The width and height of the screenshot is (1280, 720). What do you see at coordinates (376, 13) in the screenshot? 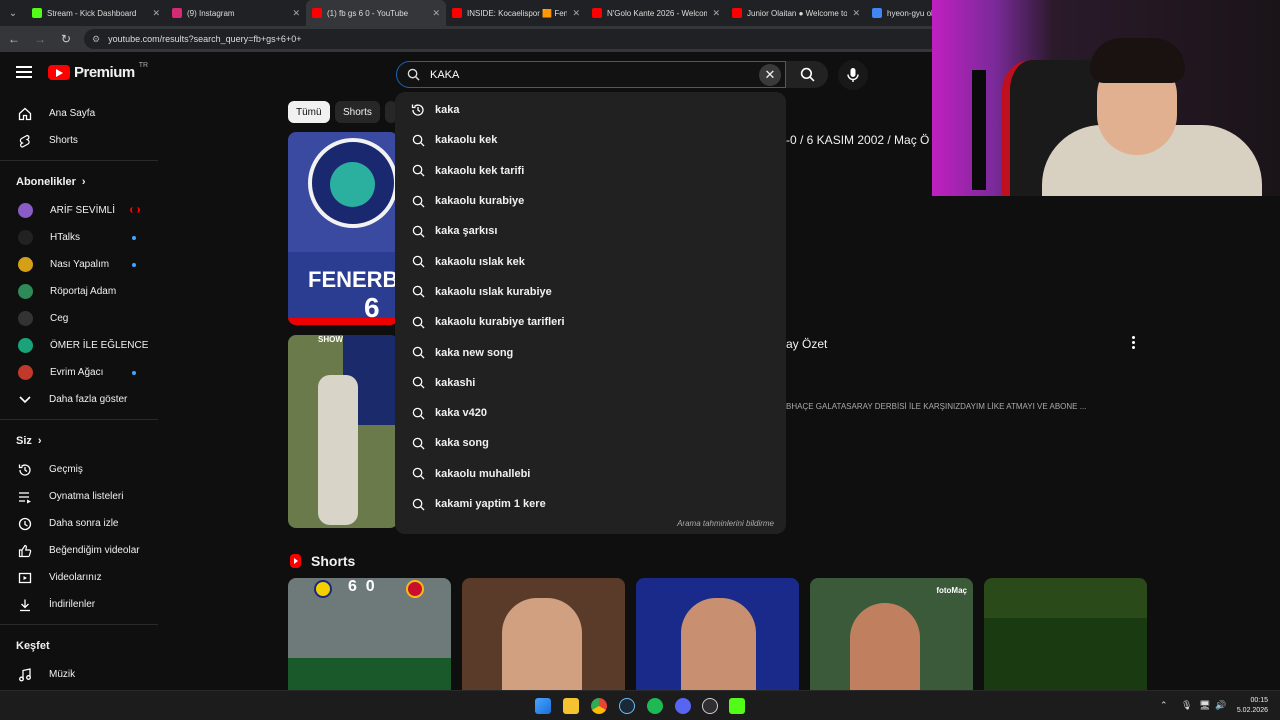
I see `browser-tab: (1) fb gs 6 0 - YouTube ✕` at bounding box center [376, 13].